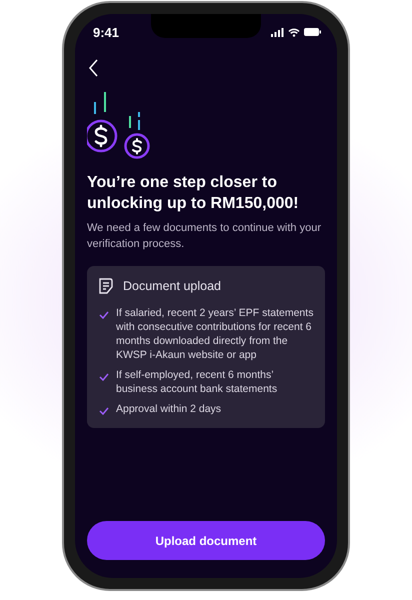 The height and width of the screenshot is (600, 412). What do you see at coordinates (206, 540) in the screenshot?
I see `upload-button: Upload document` at bounding box center [206, 540].